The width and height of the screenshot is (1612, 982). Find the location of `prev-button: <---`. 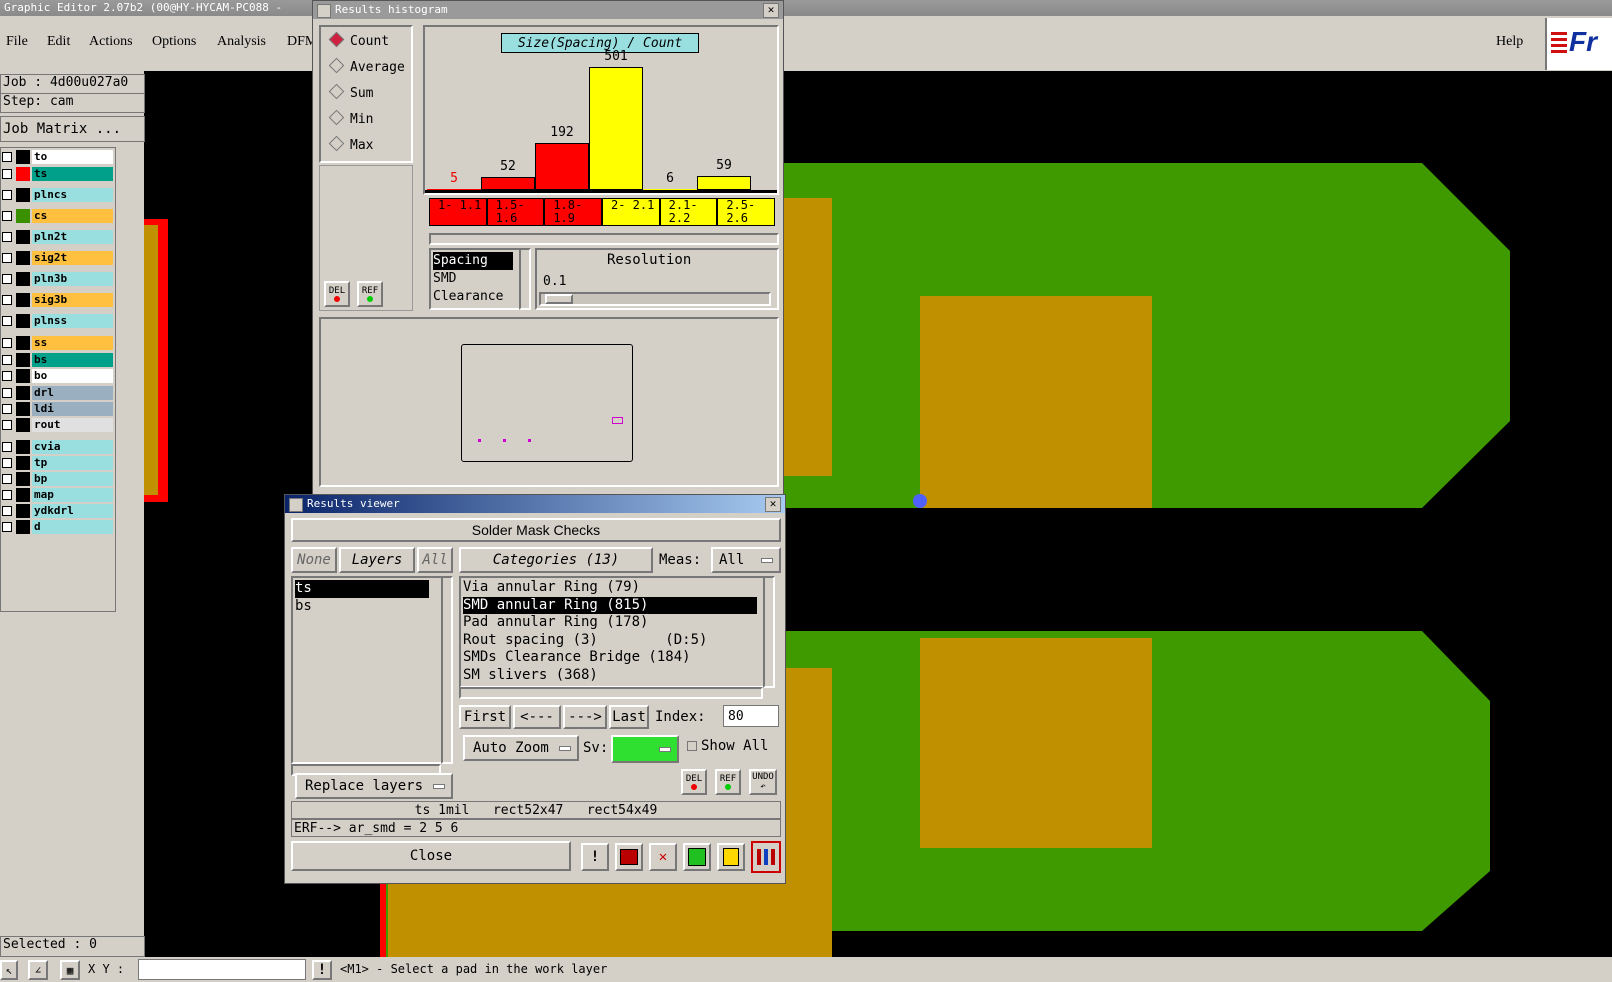

prev-button: <--- is located at coordinates (537, 717).